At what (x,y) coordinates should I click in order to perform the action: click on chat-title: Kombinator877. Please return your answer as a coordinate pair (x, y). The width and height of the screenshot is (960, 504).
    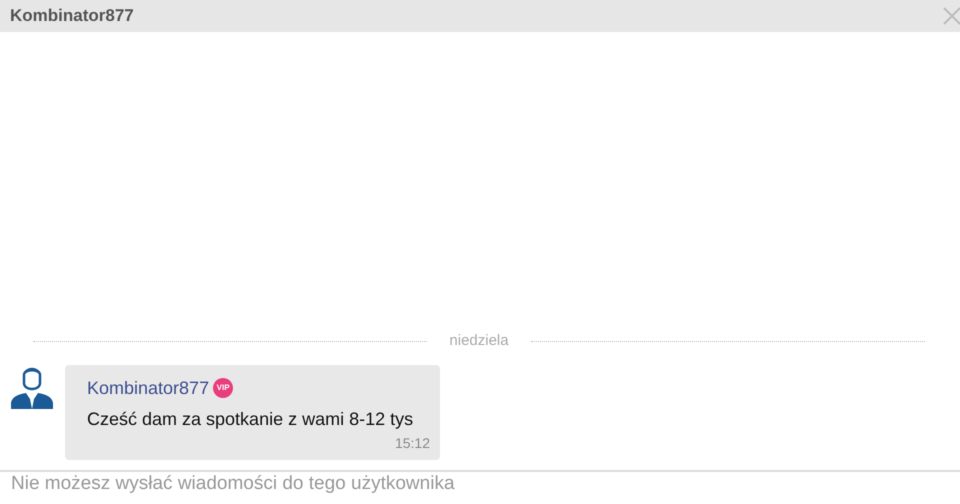
    Looking at the image, I should click on (71, 16).